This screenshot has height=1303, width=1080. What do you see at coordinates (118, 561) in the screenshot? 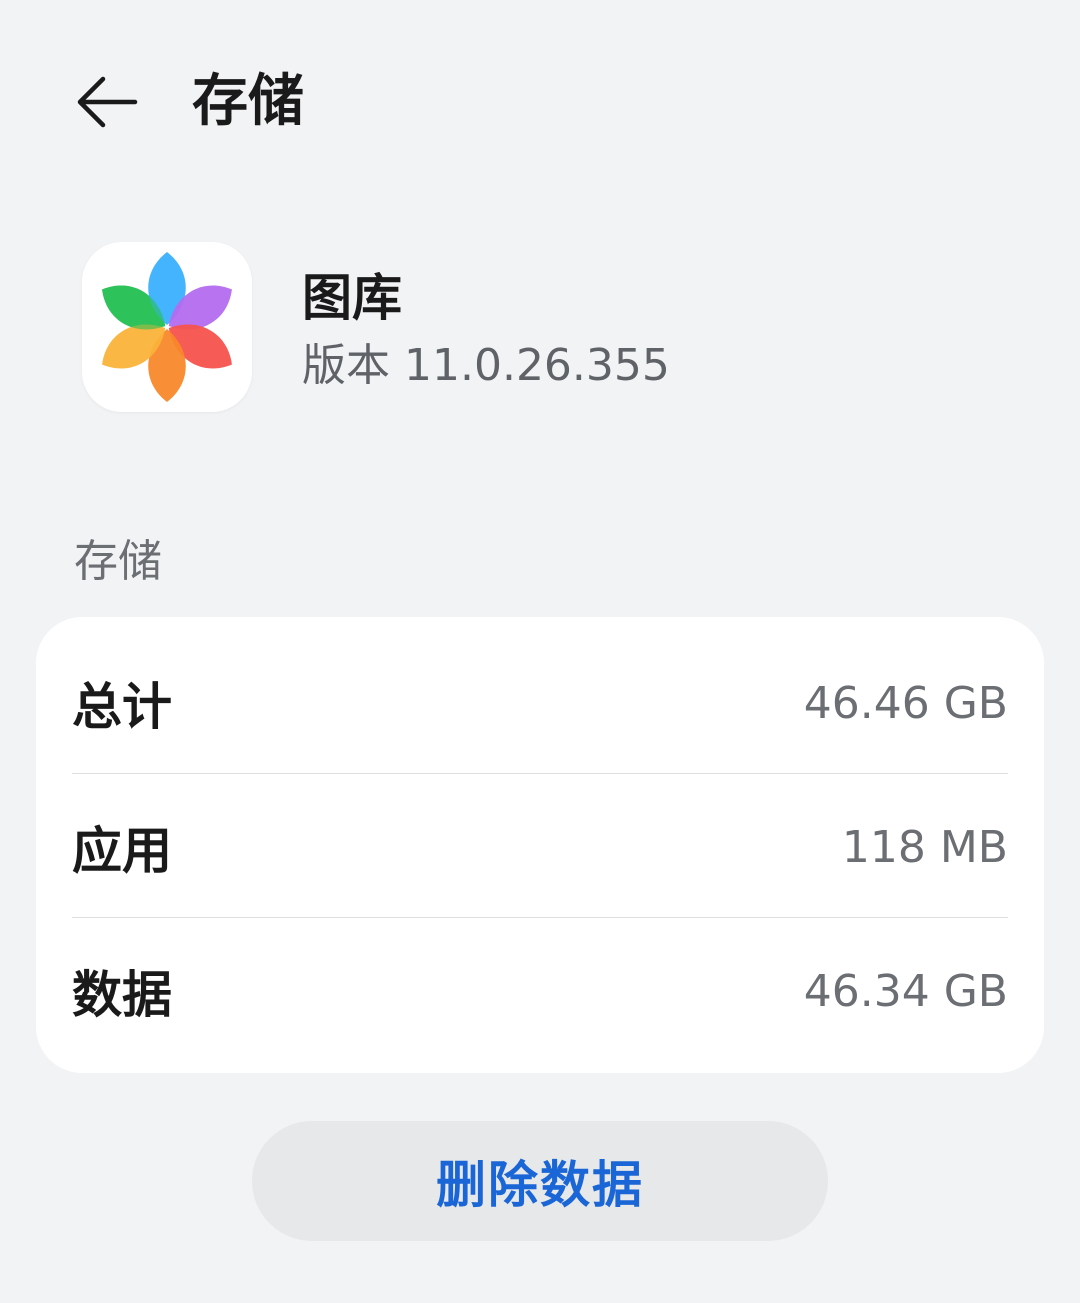
I see `storage-section-label: 存储` at bounding box center [118, 561].